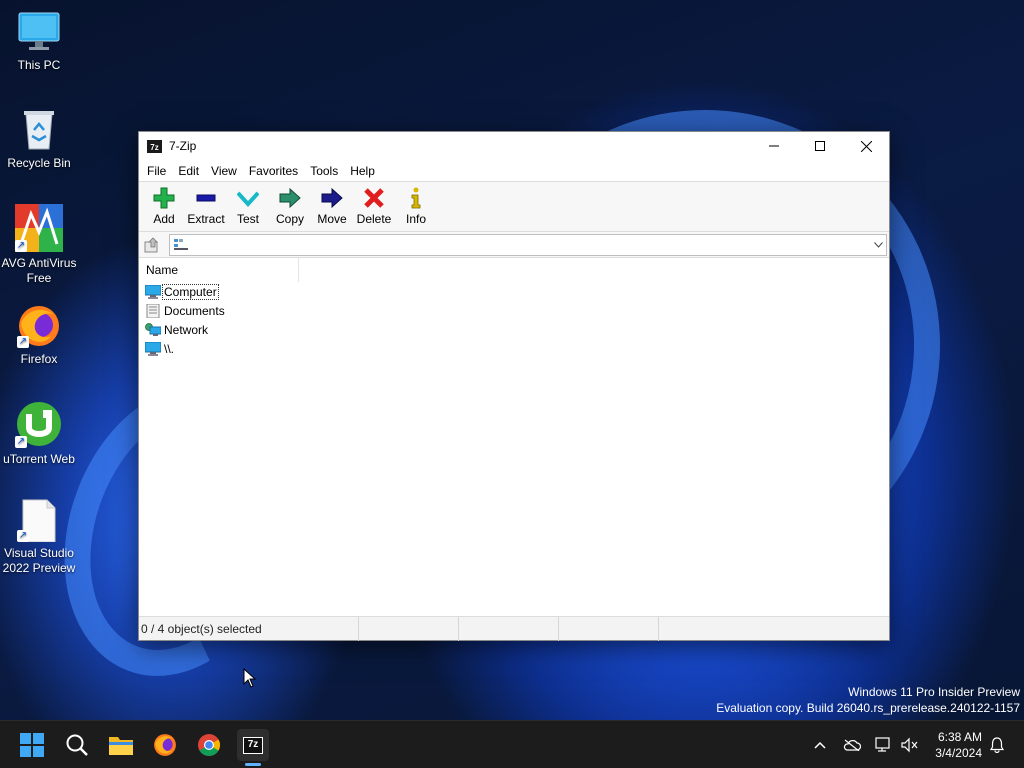 This screenshot has height=768, width=1024. What do you see at coordinates (224, 171) in the screenshot?
I see `menu-view: View` at bounding box center [224, 171].